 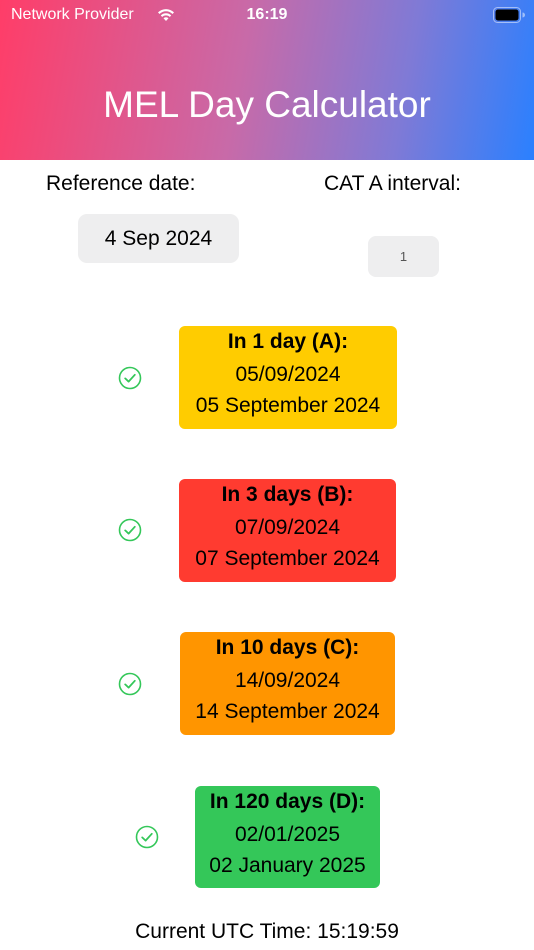 What do you see at coordinates (509, 15) in the screenshot?
I see `battery-icon` at bounding box center [509, 15].